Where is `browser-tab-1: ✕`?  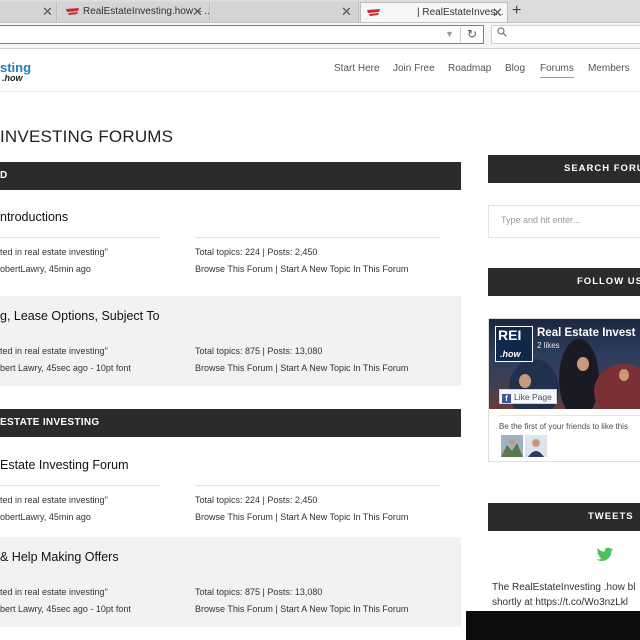
browser-tab-1: ✕ is located at coordinates (28, 12).